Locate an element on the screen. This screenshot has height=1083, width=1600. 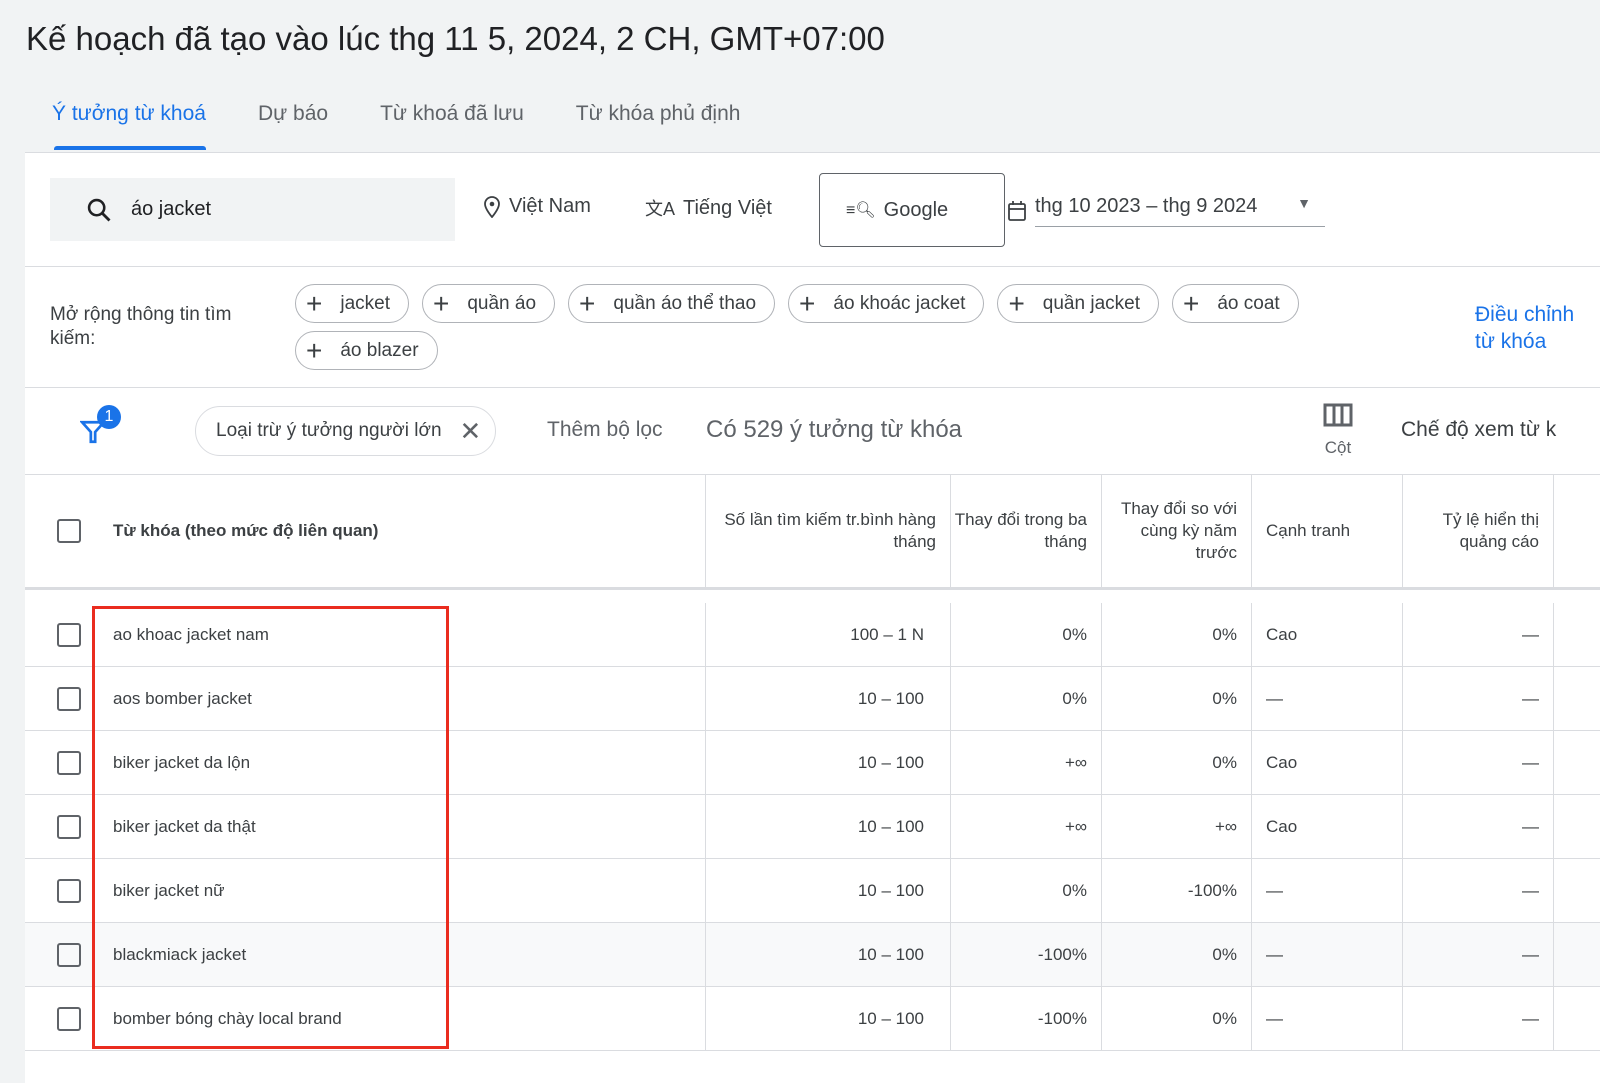
table-row: biker jacket nữ 10 – 100 0% -100% — — is located at coordinates (812, 891).